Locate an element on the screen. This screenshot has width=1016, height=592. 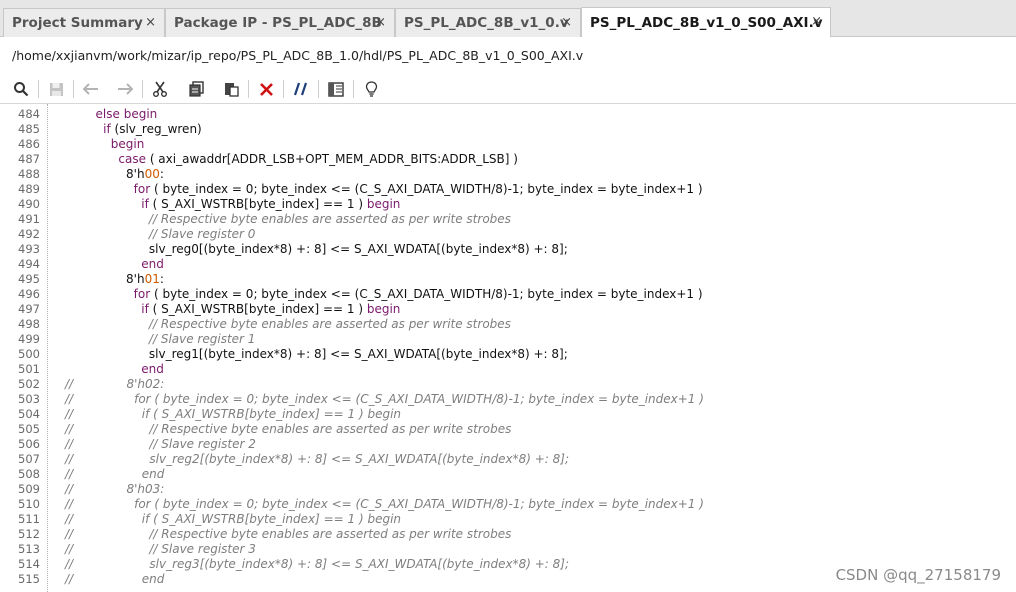
line-number: 515 is located at coordinates (29, 579).